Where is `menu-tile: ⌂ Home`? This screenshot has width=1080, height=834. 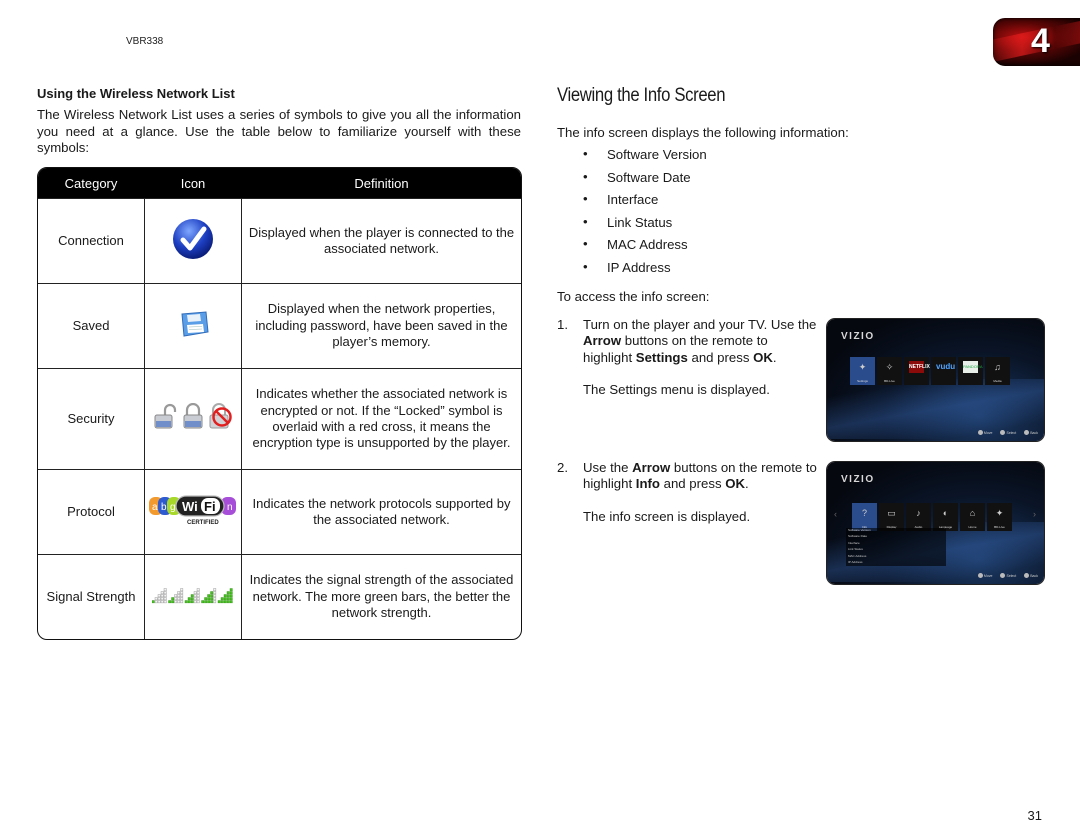
menu-tile: ⌂ Home is located at coordinates (972, 517).